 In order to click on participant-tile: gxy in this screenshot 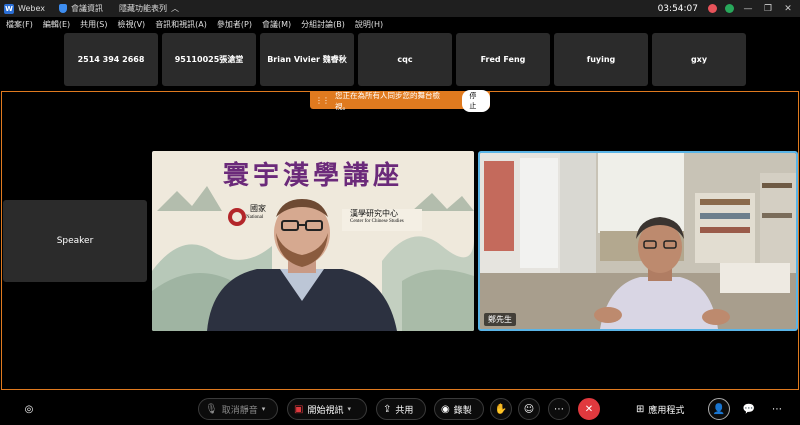, I will do `click(699, 59)`.